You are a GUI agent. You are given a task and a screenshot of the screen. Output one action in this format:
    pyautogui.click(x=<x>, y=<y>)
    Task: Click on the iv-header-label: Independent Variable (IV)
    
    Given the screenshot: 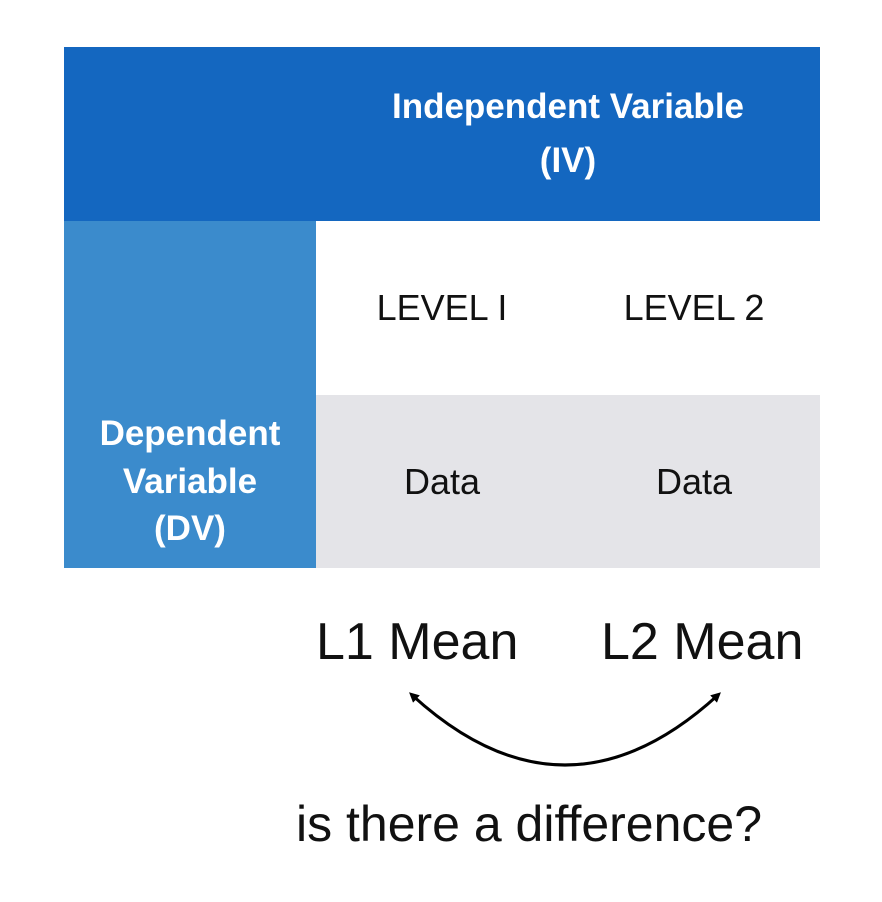 What is the action you would take?
    pyautogui.click(x=568, y=133)
    